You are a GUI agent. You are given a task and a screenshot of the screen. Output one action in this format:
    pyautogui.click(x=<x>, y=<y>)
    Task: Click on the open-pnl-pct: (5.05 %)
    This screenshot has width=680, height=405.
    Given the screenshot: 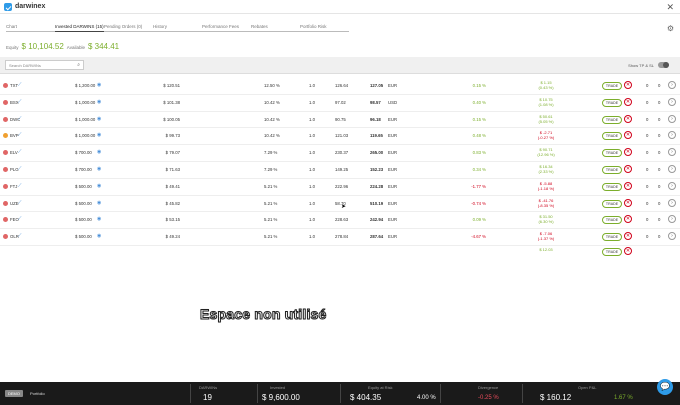 What is the action you would take?
    pyautogui.click(x=546, y=121)
    